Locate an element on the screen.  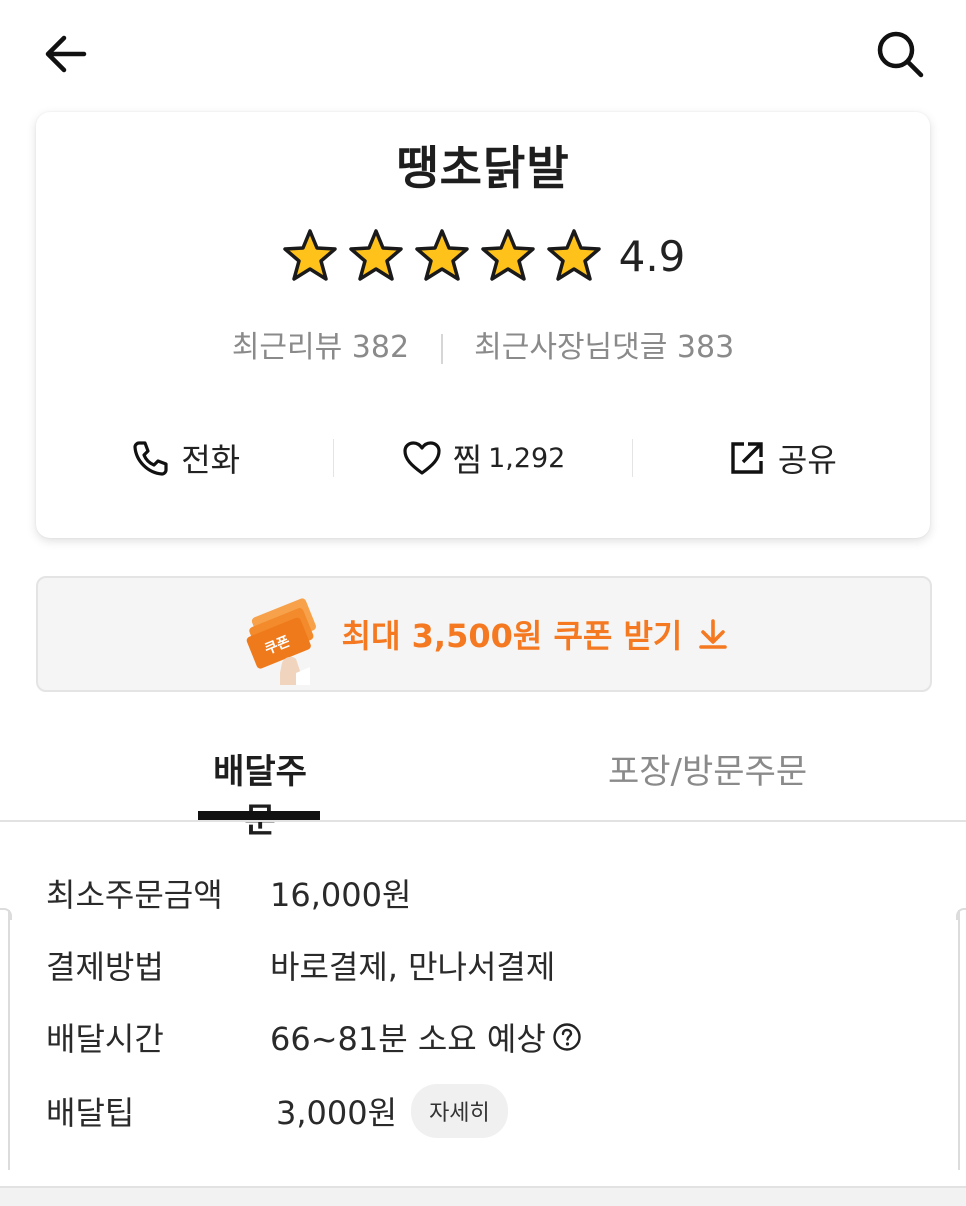
delivery-tip-value: 3,000원 is located at coordinates (337, 1113).